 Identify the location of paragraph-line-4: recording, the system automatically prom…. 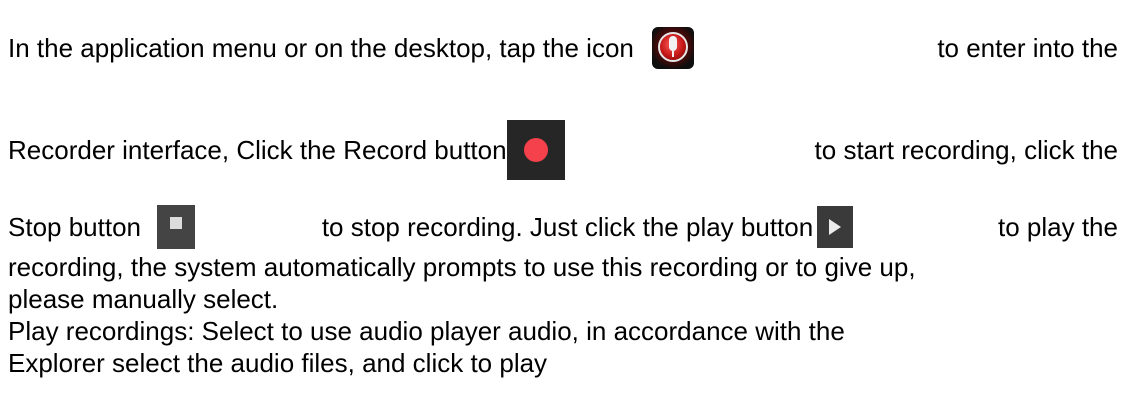
(462, 267).